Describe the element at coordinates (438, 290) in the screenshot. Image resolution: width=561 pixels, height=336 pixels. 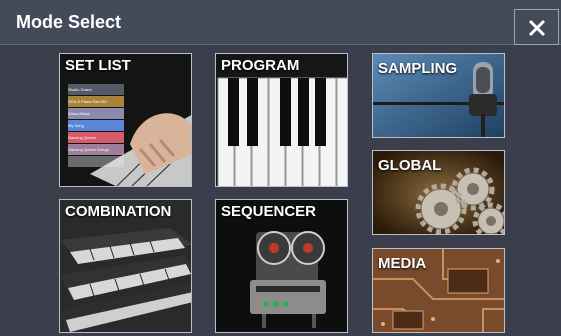
I see `mode-tile-media: MEDIA` at that location.